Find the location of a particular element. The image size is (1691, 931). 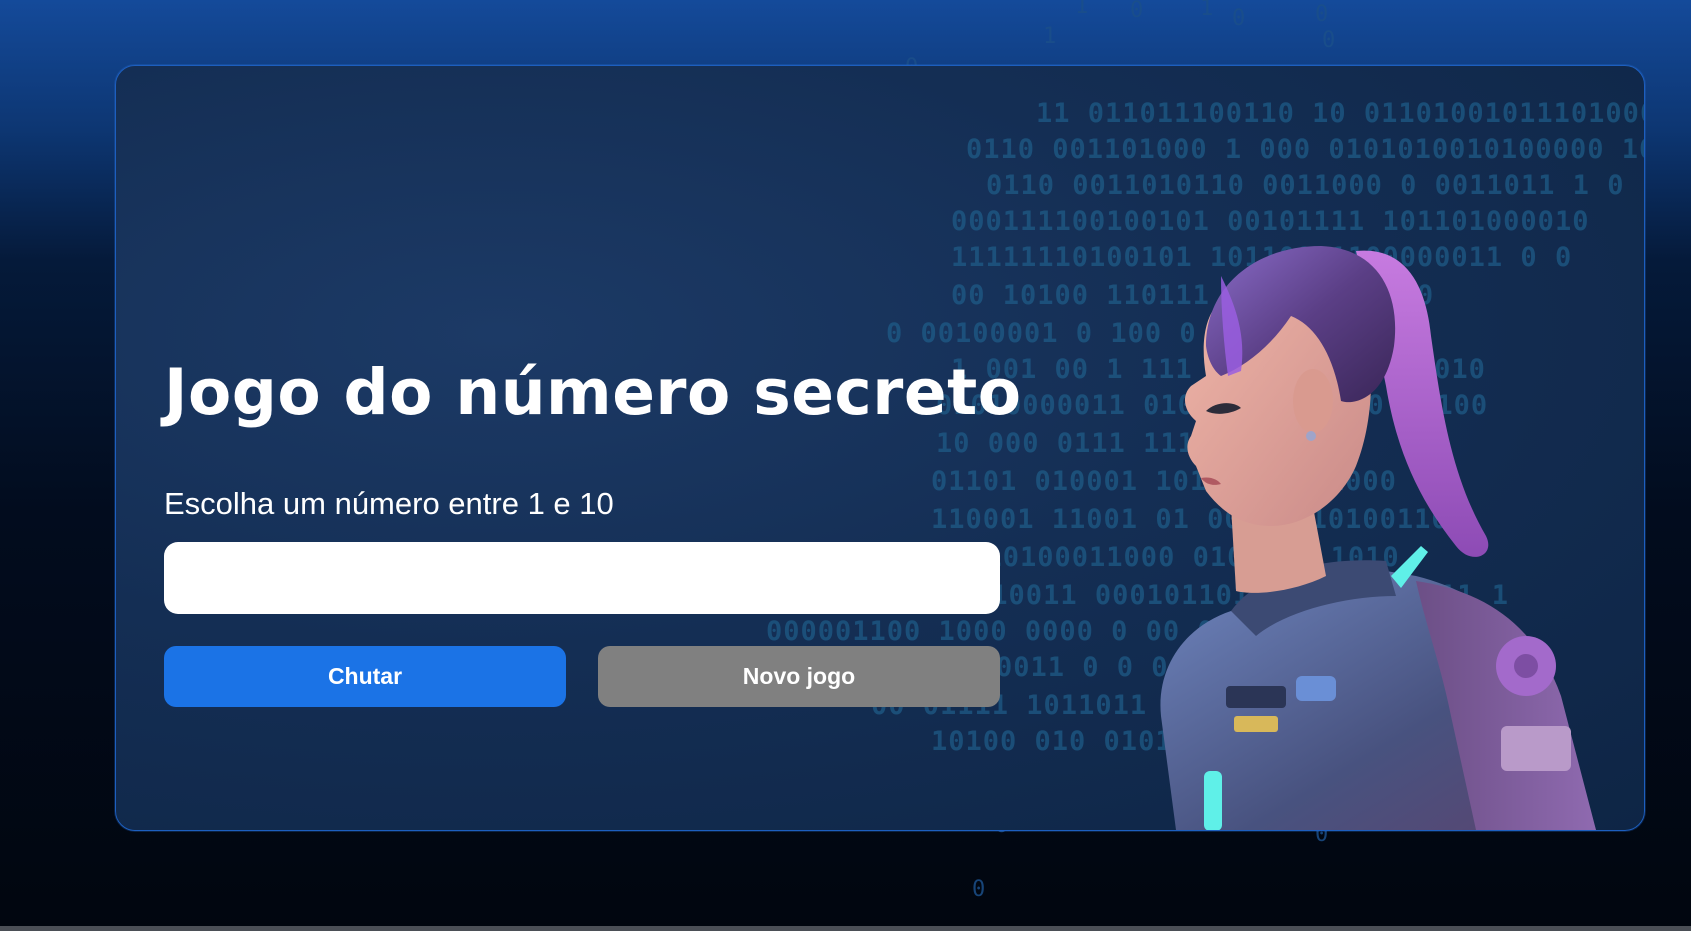

guess-button: Chutar is located at coordinates (365, 676).